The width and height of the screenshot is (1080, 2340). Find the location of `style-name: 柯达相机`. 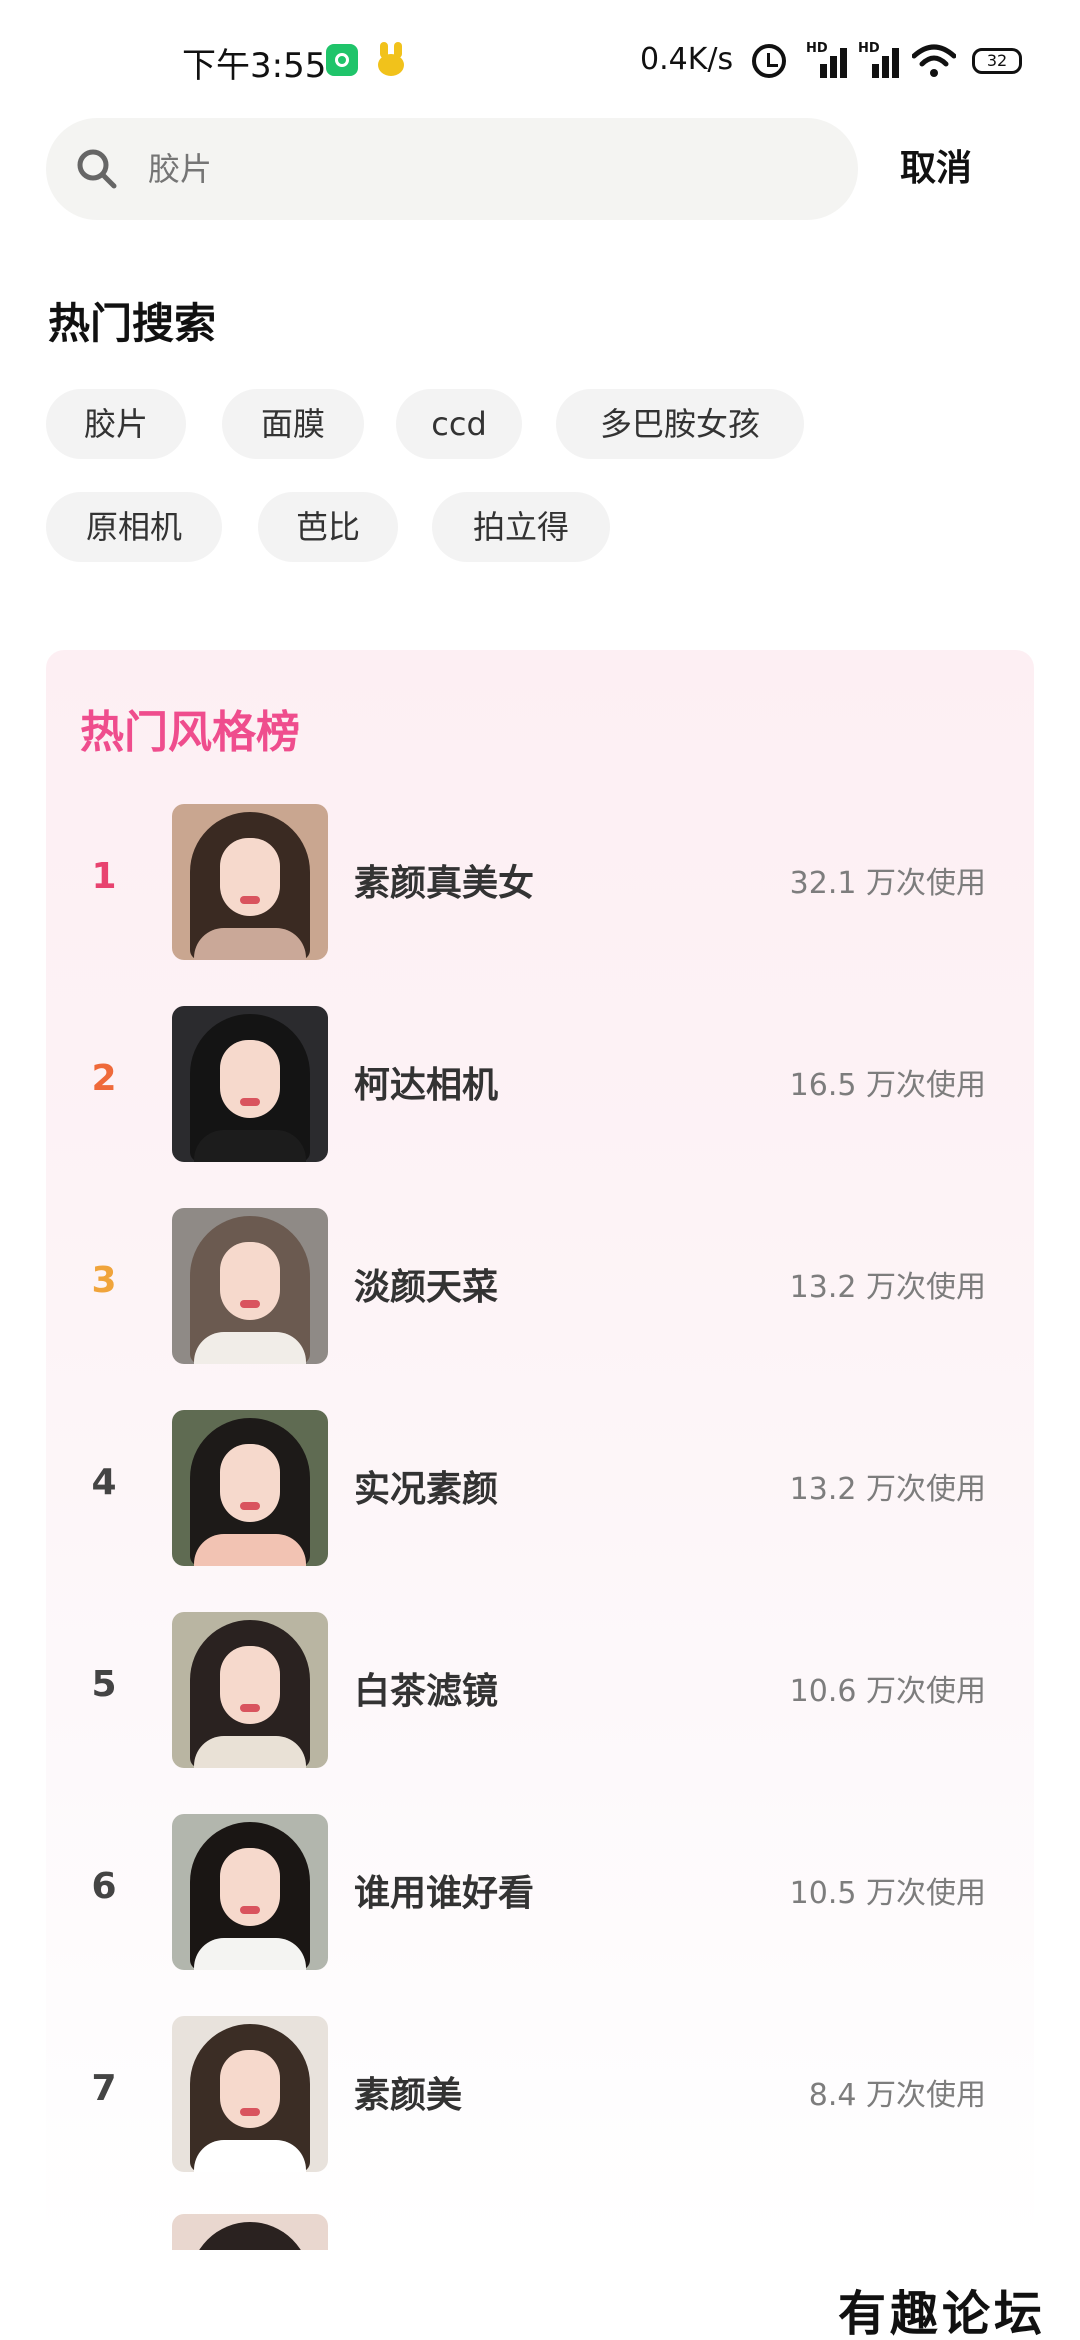

style-name: 柯达相机 is located at coordinates (426, 1085).